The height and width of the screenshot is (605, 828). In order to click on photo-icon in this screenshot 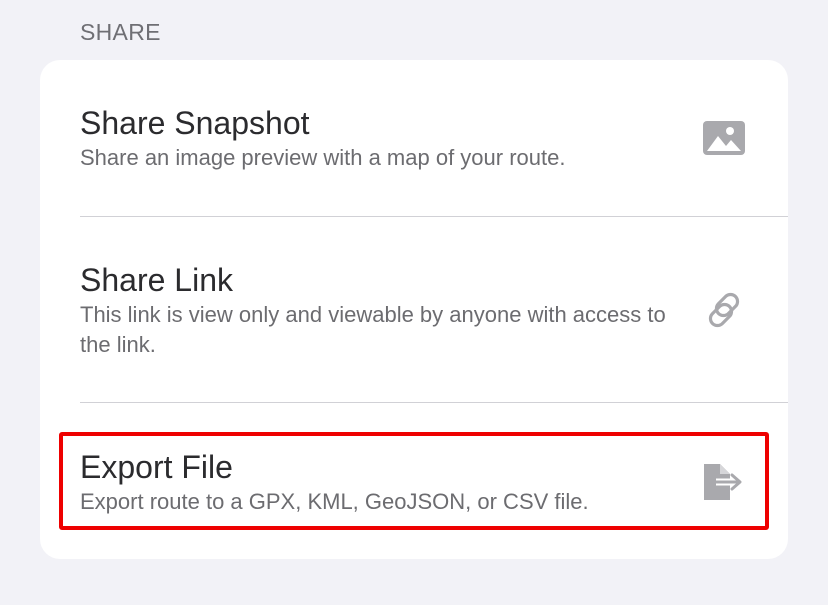, I will do `click(724, 138)`.